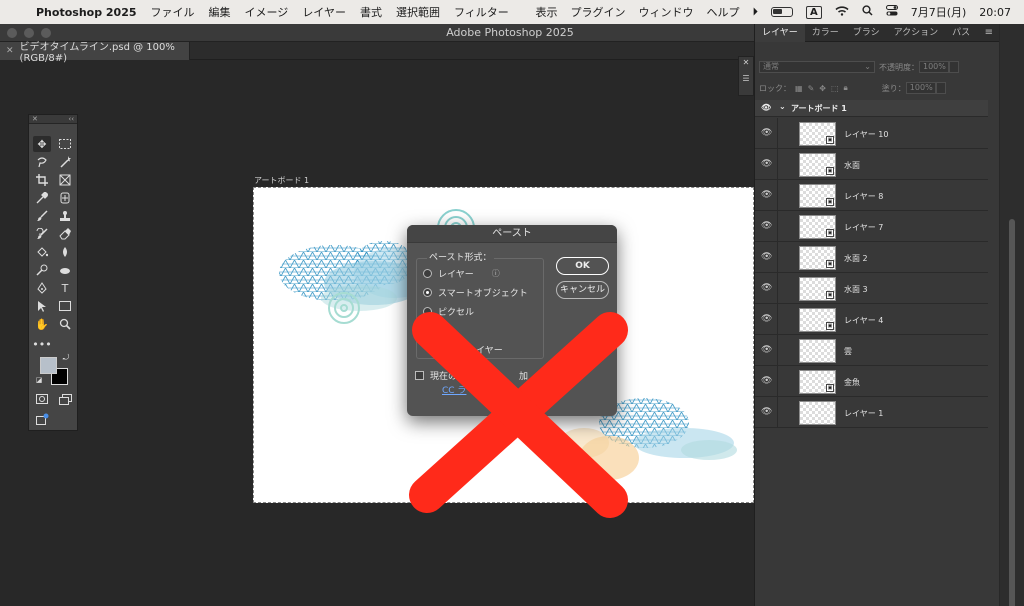  I want to click on menu-view: 表示, so click(546, 12).